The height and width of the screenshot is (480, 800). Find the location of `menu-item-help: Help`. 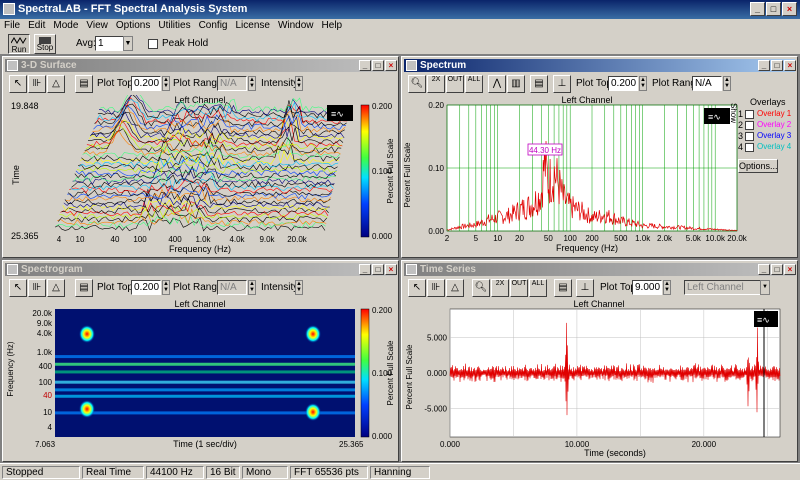

menu-item-help: Help is located at coordinates (332, 26).